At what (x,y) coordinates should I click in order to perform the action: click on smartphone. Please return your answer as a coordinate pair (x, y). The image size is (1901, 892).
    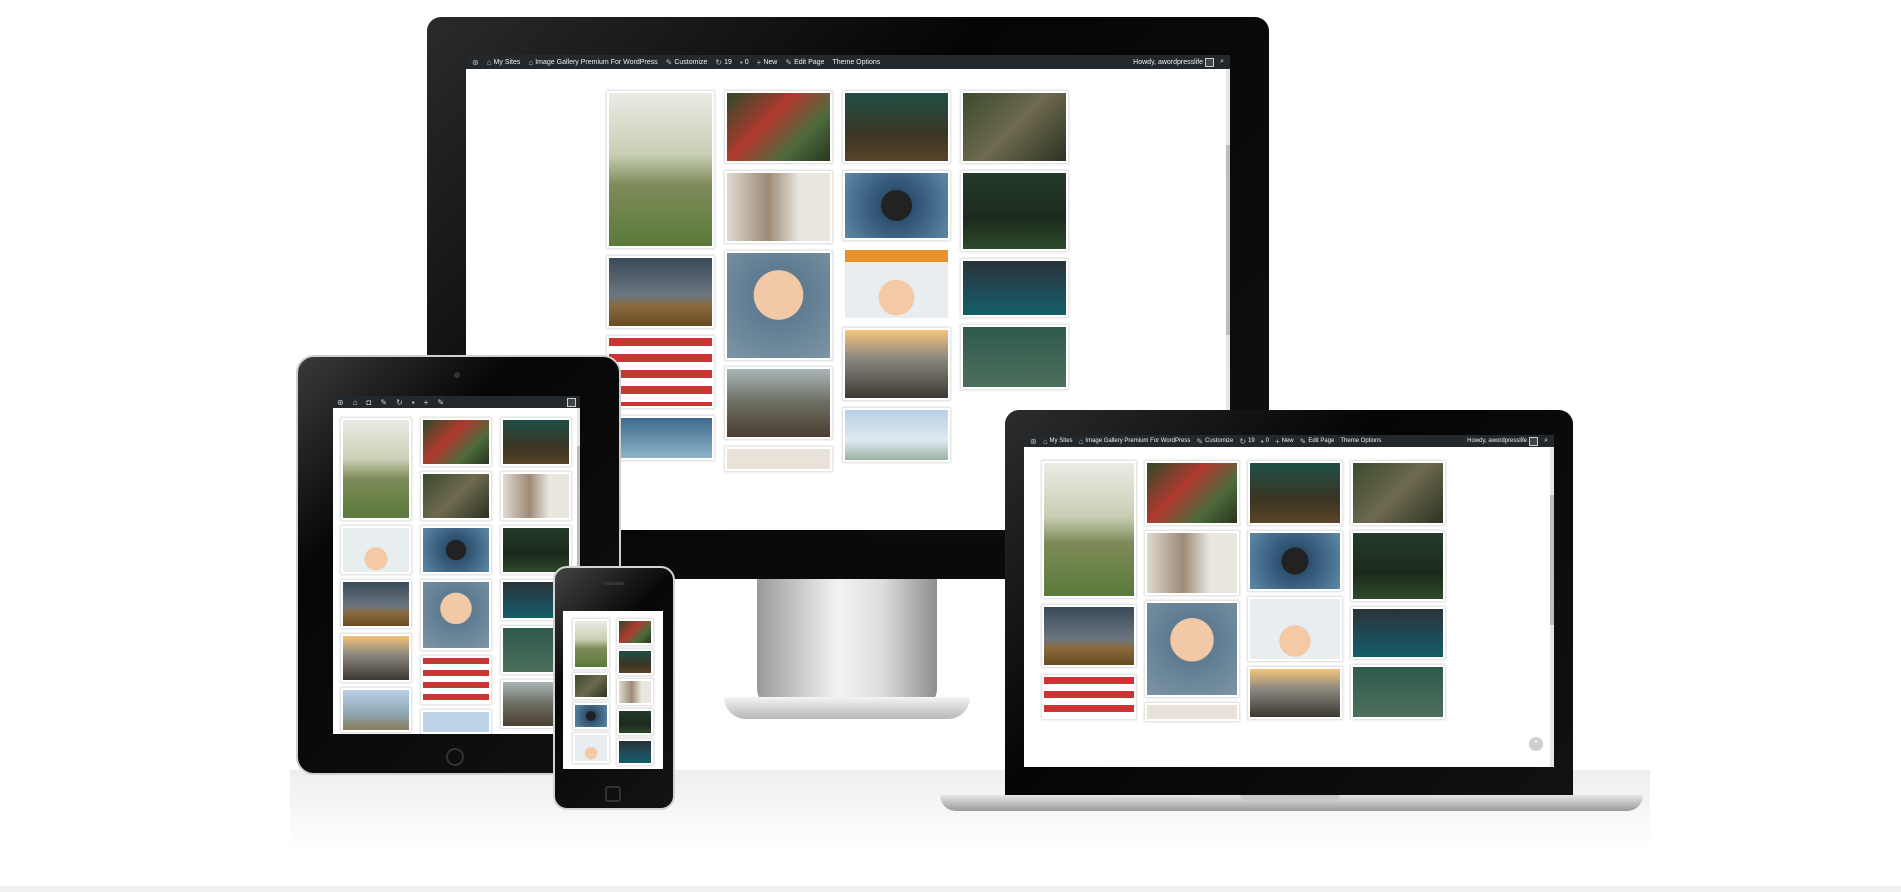
    Looking at the image, I should click on (614, 688).